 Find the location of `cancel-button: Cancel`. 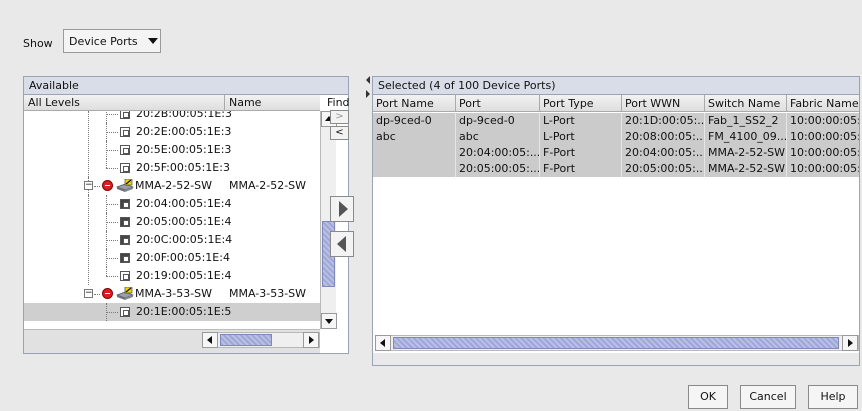

cancel-button: Cancel is located at coordinates (768, 397).